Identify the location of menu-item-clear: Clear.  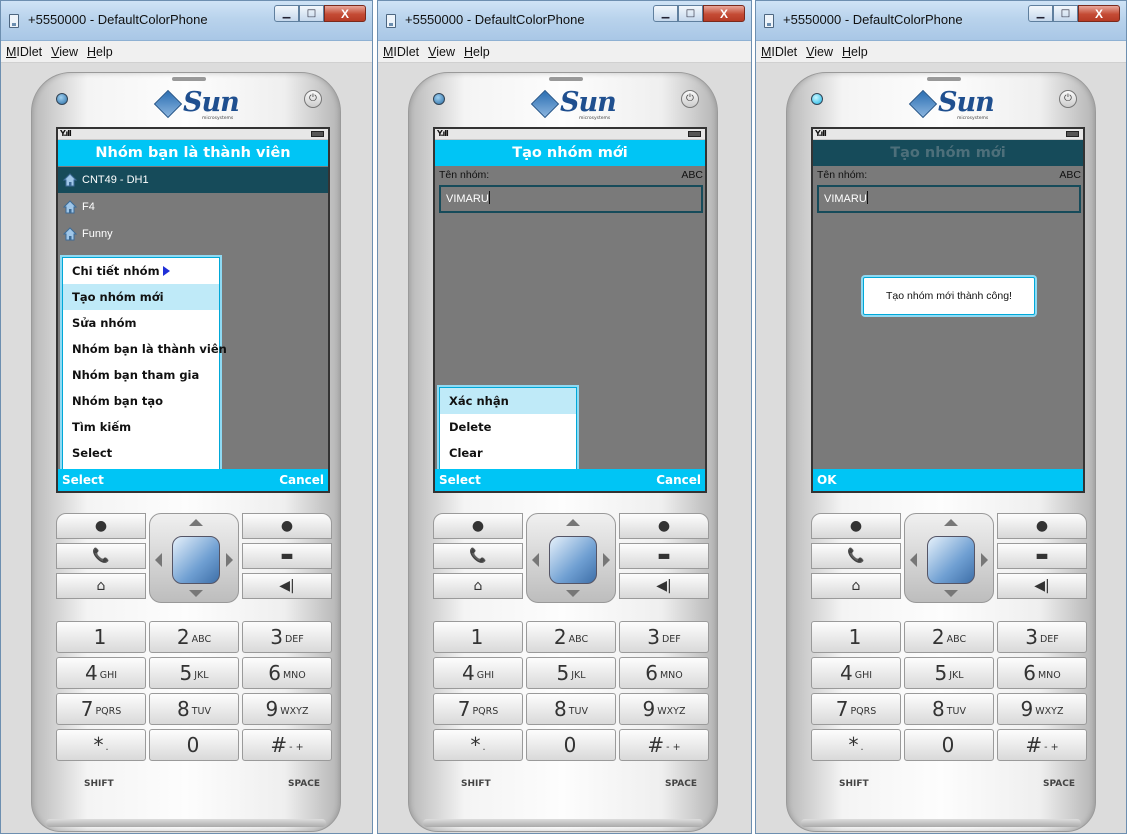
(508, 453).